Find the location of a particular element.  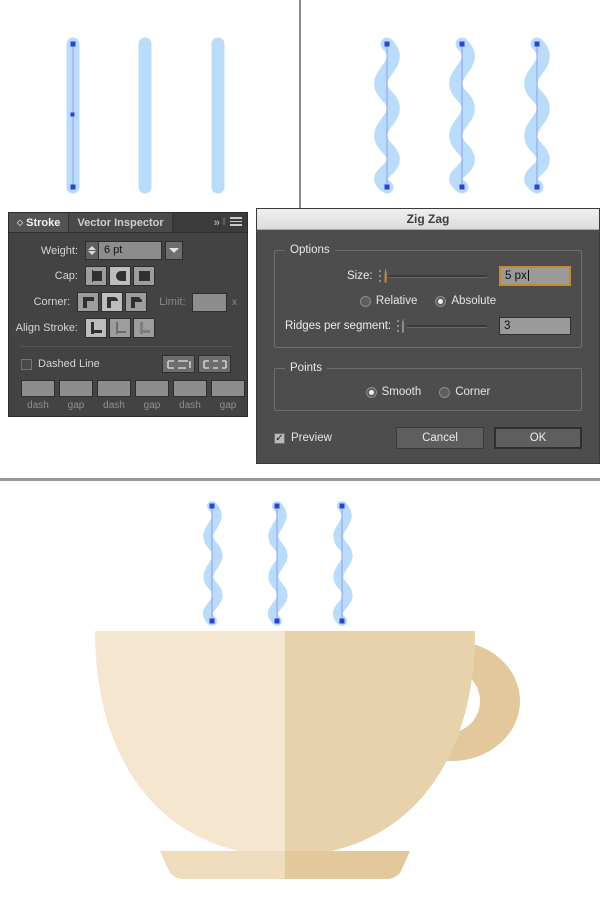

align-inside-button is located at coordinates (120, 328).